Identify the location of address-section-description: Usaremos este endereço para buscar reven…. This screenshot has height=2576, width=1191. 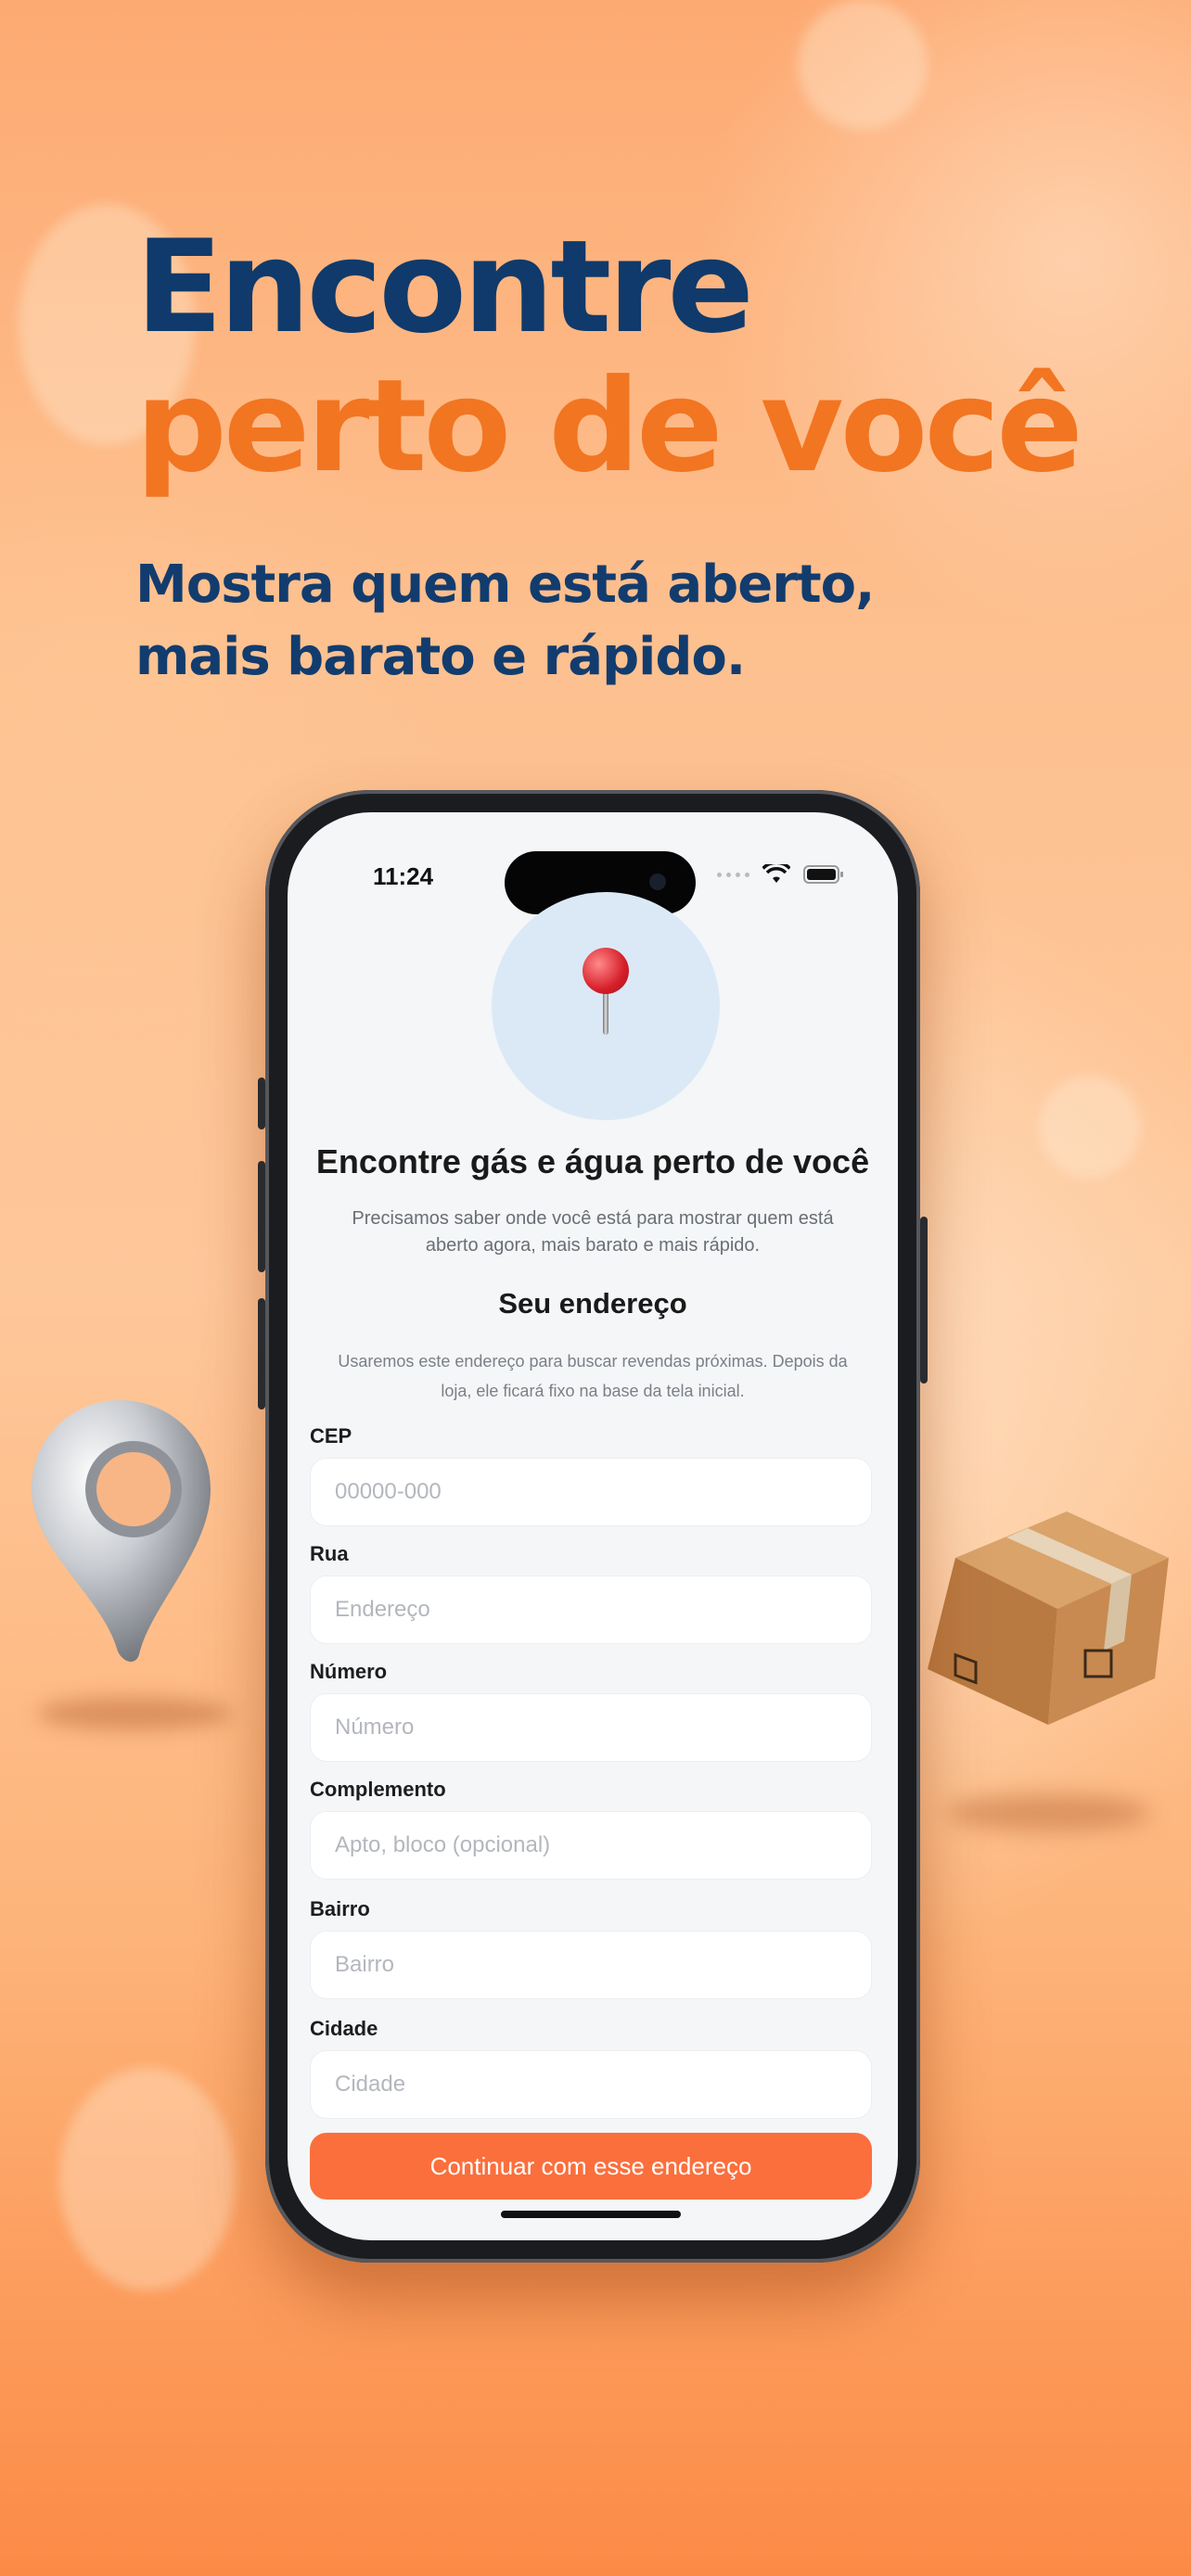
(593, 1376).